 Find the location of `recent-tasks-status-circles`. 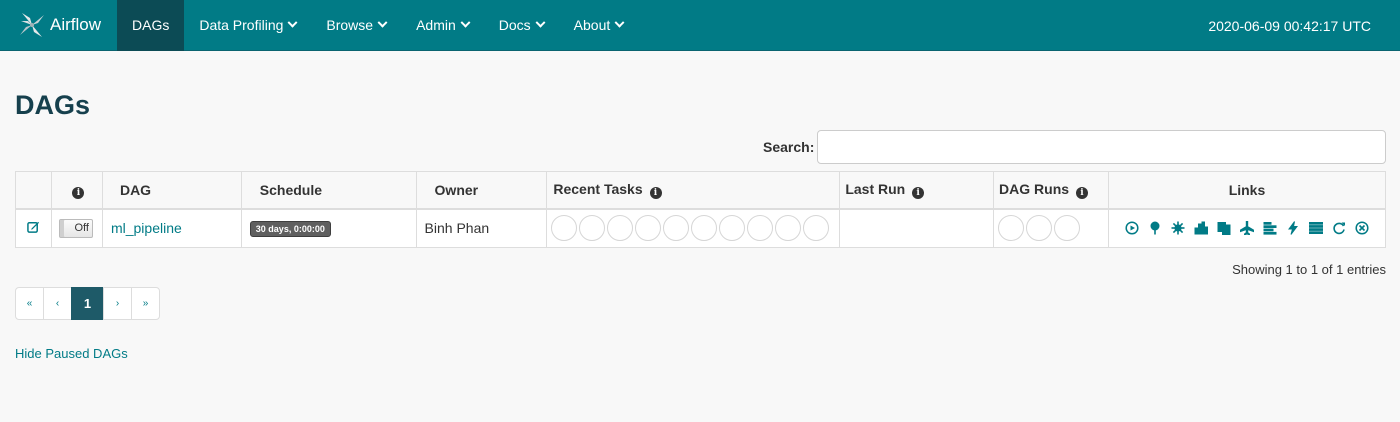

recent-tasks-status-circles is located at coordinates (693, 228).